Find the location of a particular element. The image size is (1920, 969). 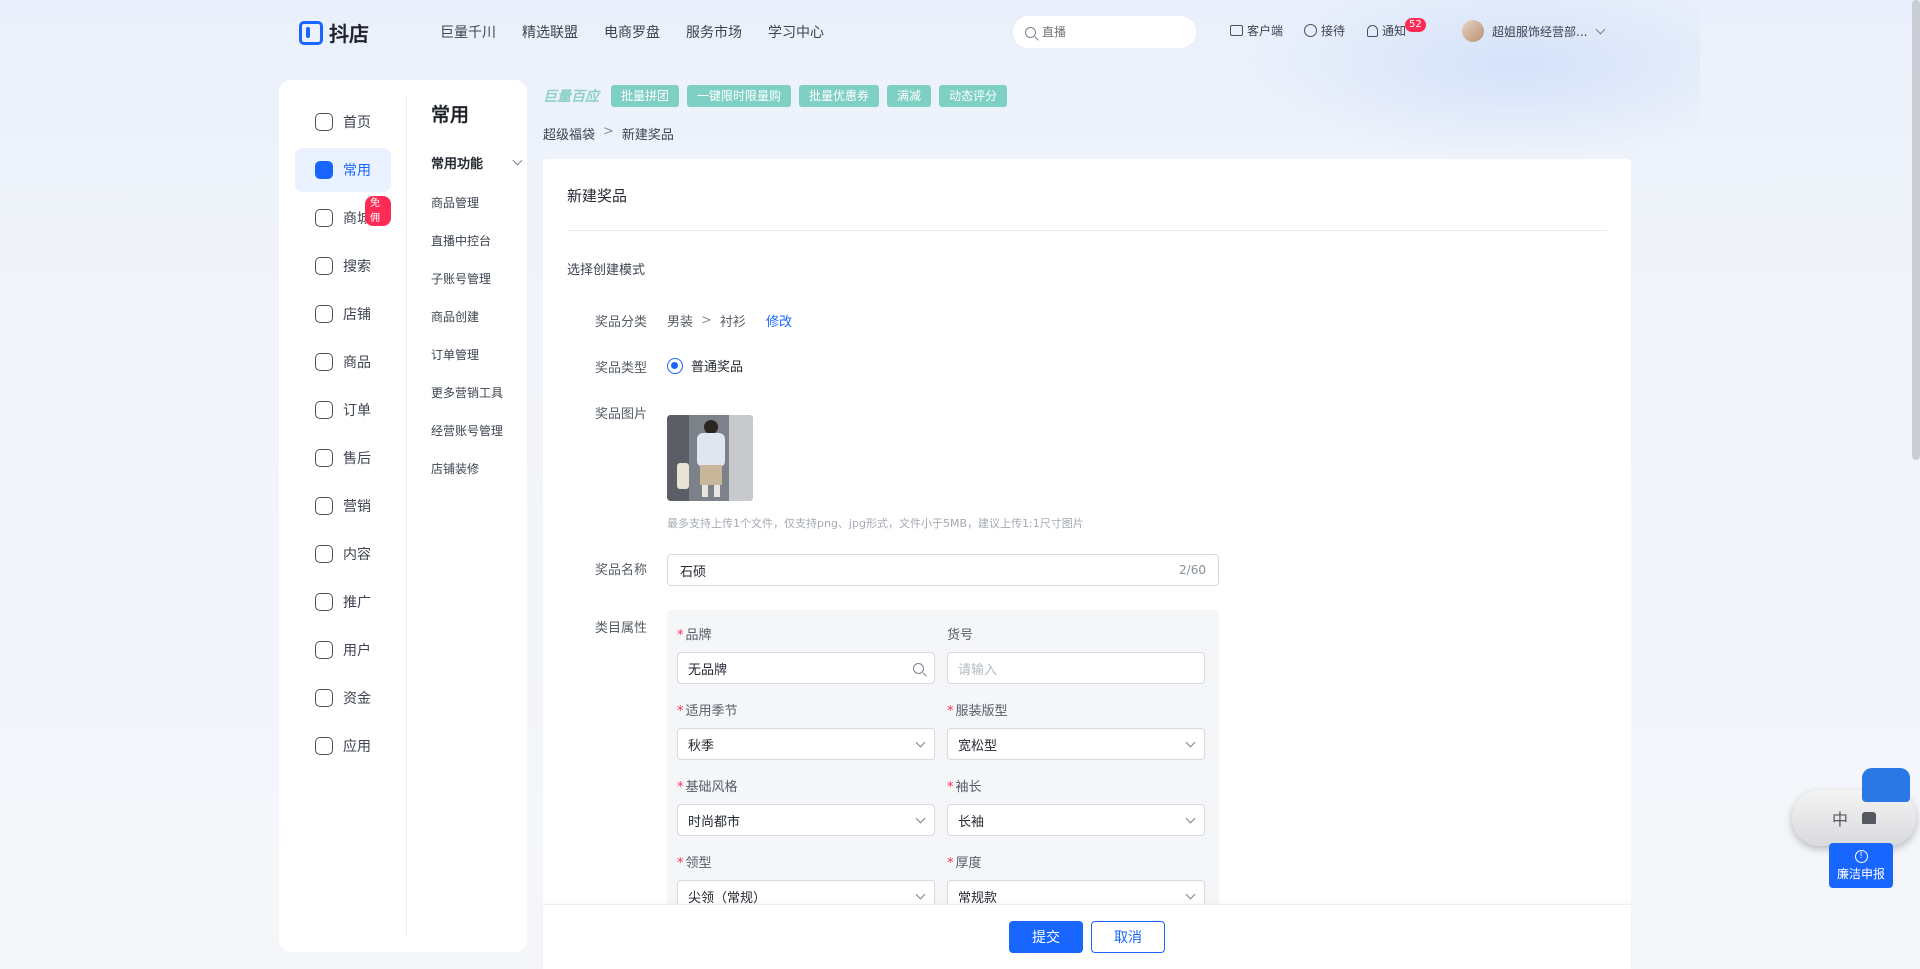

page-scrollbar is located at coordinates (1916, 230).